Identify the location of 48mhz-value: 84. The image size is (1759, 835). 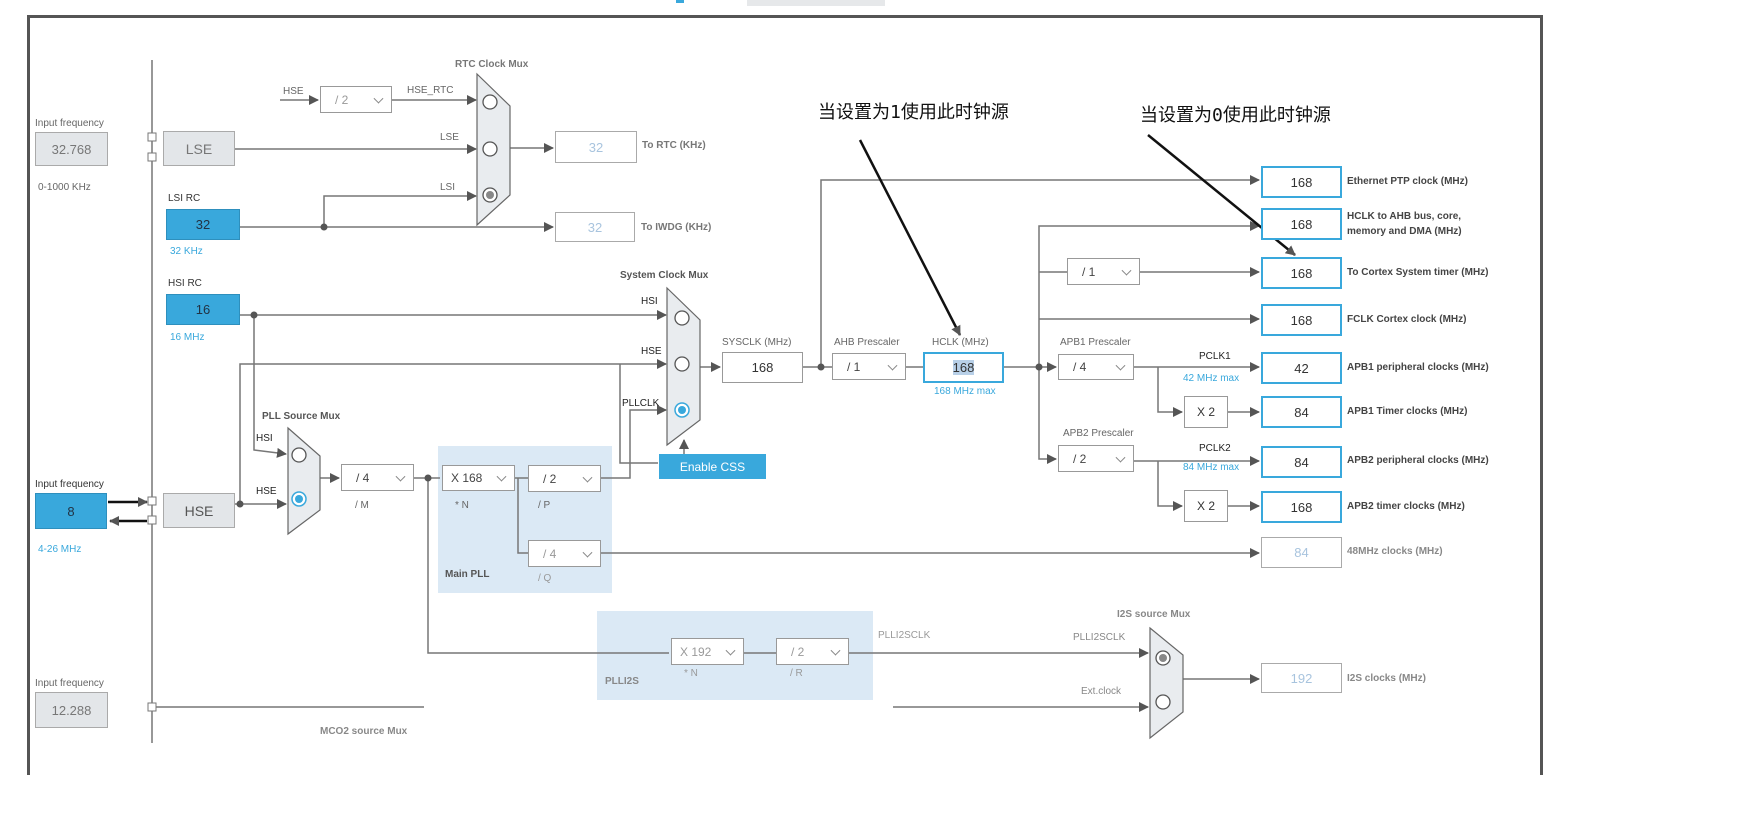
(1301, 552).